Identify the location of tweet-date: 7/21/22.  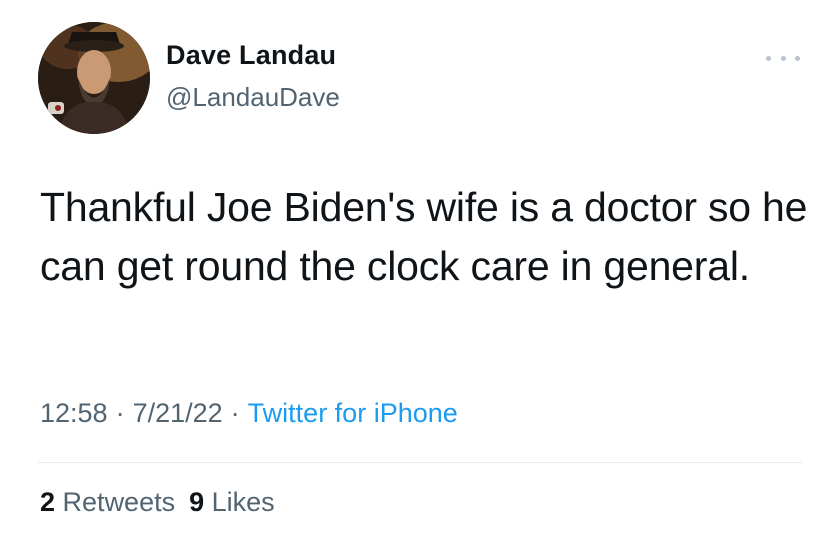
(178, 413).